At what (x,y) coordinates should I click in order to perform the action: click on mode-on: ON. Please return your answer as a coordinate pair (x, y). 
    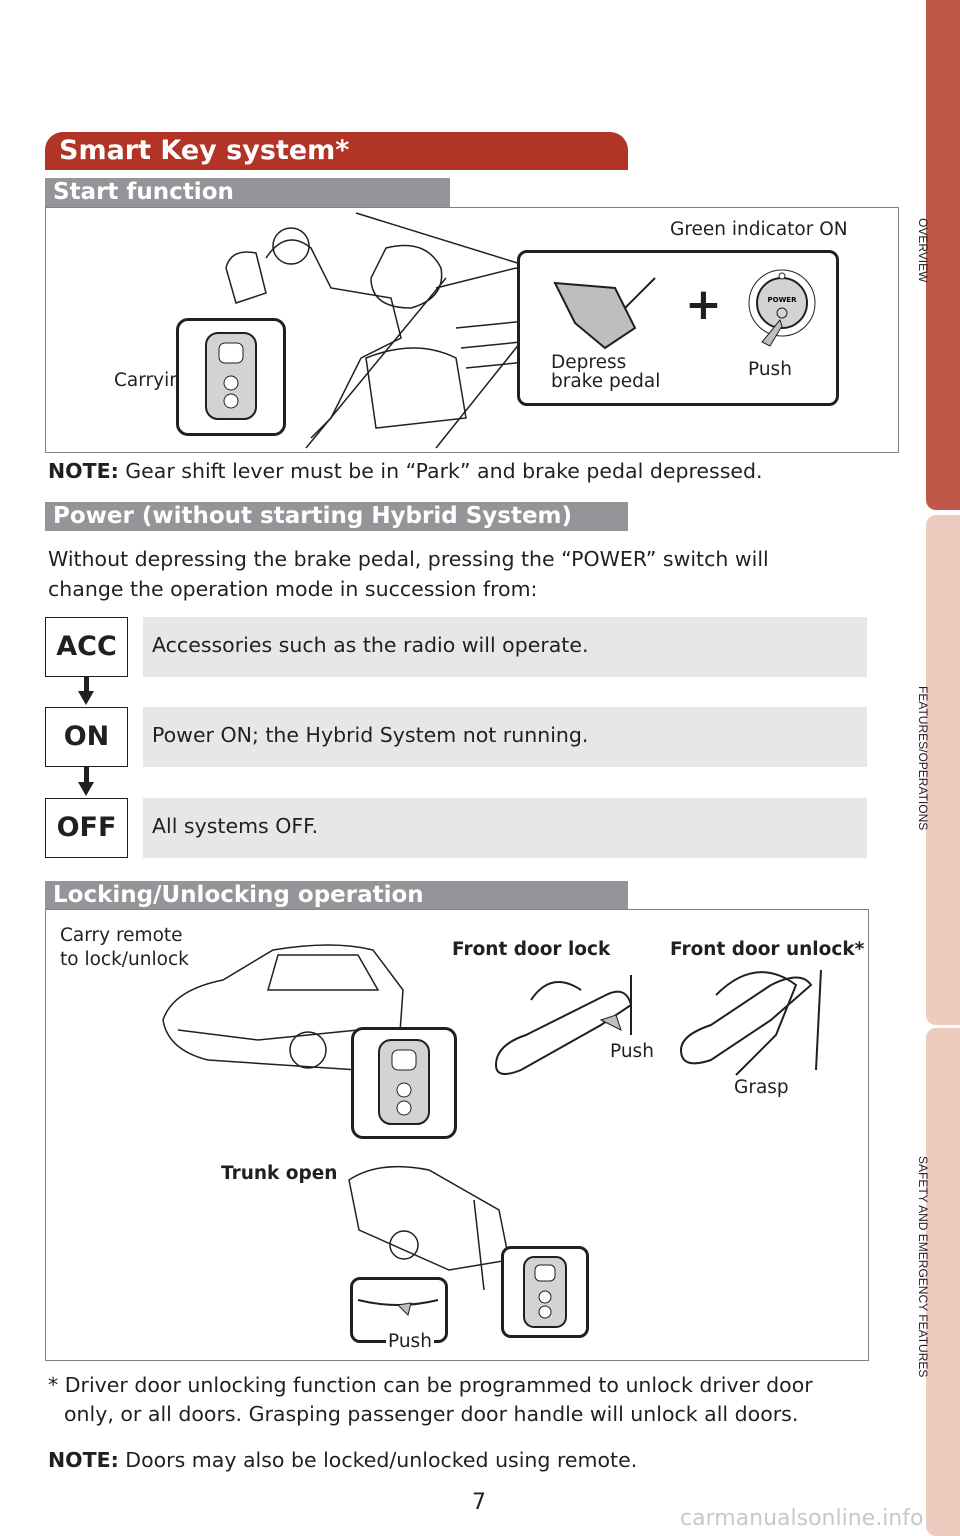
    Looking at the image, I should click on (86, 737).